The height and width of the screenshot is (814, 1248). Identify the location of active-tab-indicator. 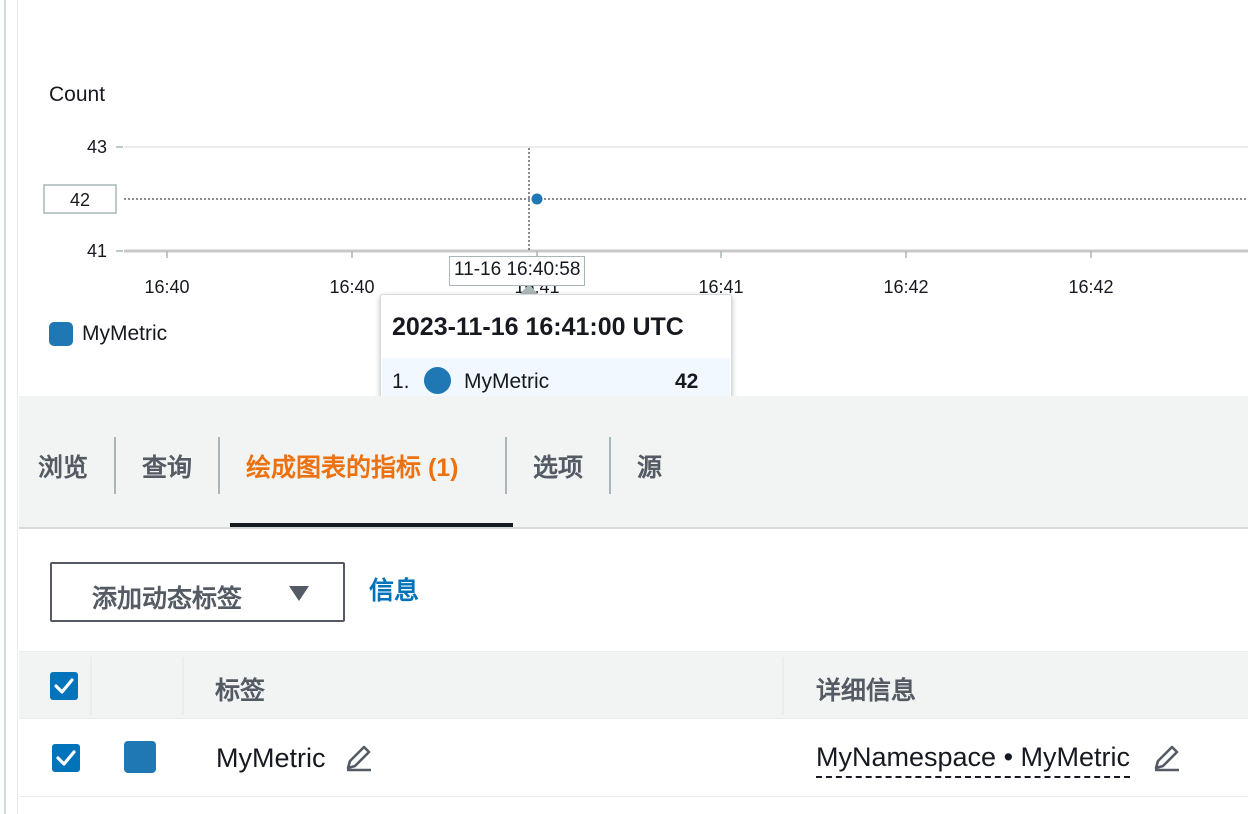
(371, 525).